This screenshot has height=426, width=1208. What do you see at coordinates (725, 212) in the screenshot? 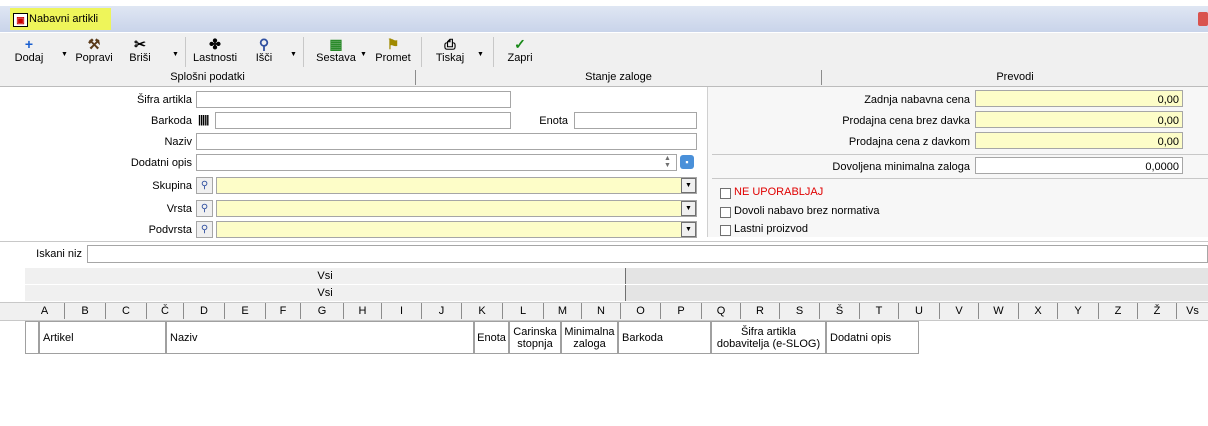
I see `allow-without-norm-checkbox` at bounding box center [725, 212].